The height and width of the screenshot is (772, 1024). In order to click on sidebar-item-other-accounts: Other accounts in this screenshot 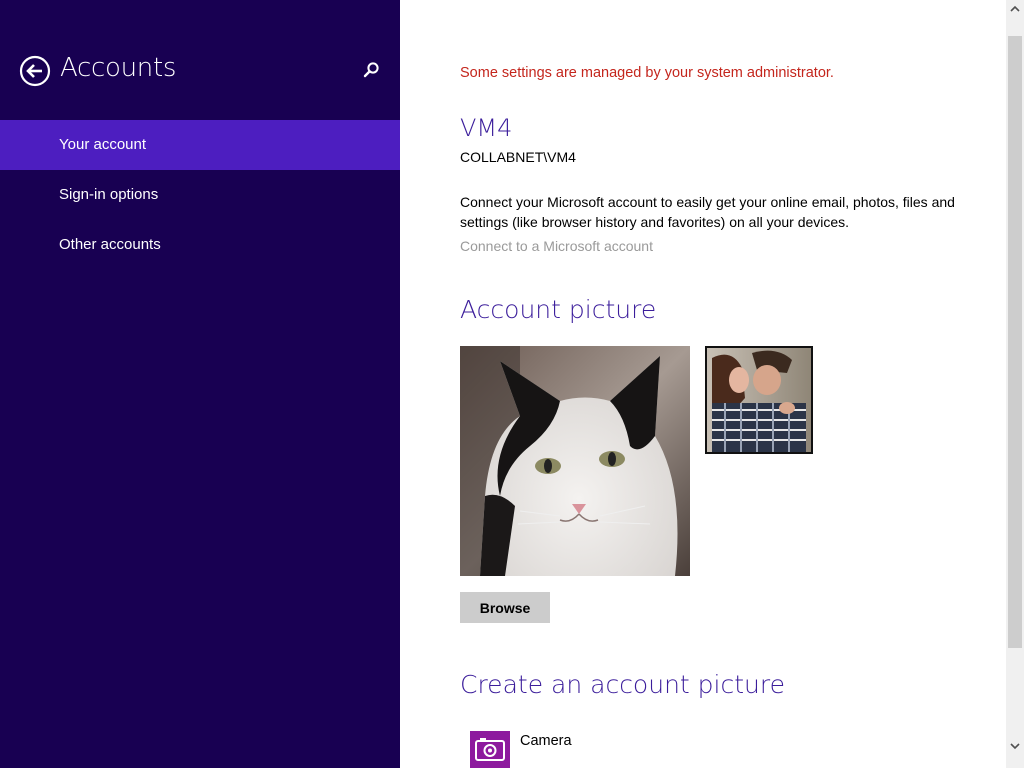, I will do `click(200, 245)`.